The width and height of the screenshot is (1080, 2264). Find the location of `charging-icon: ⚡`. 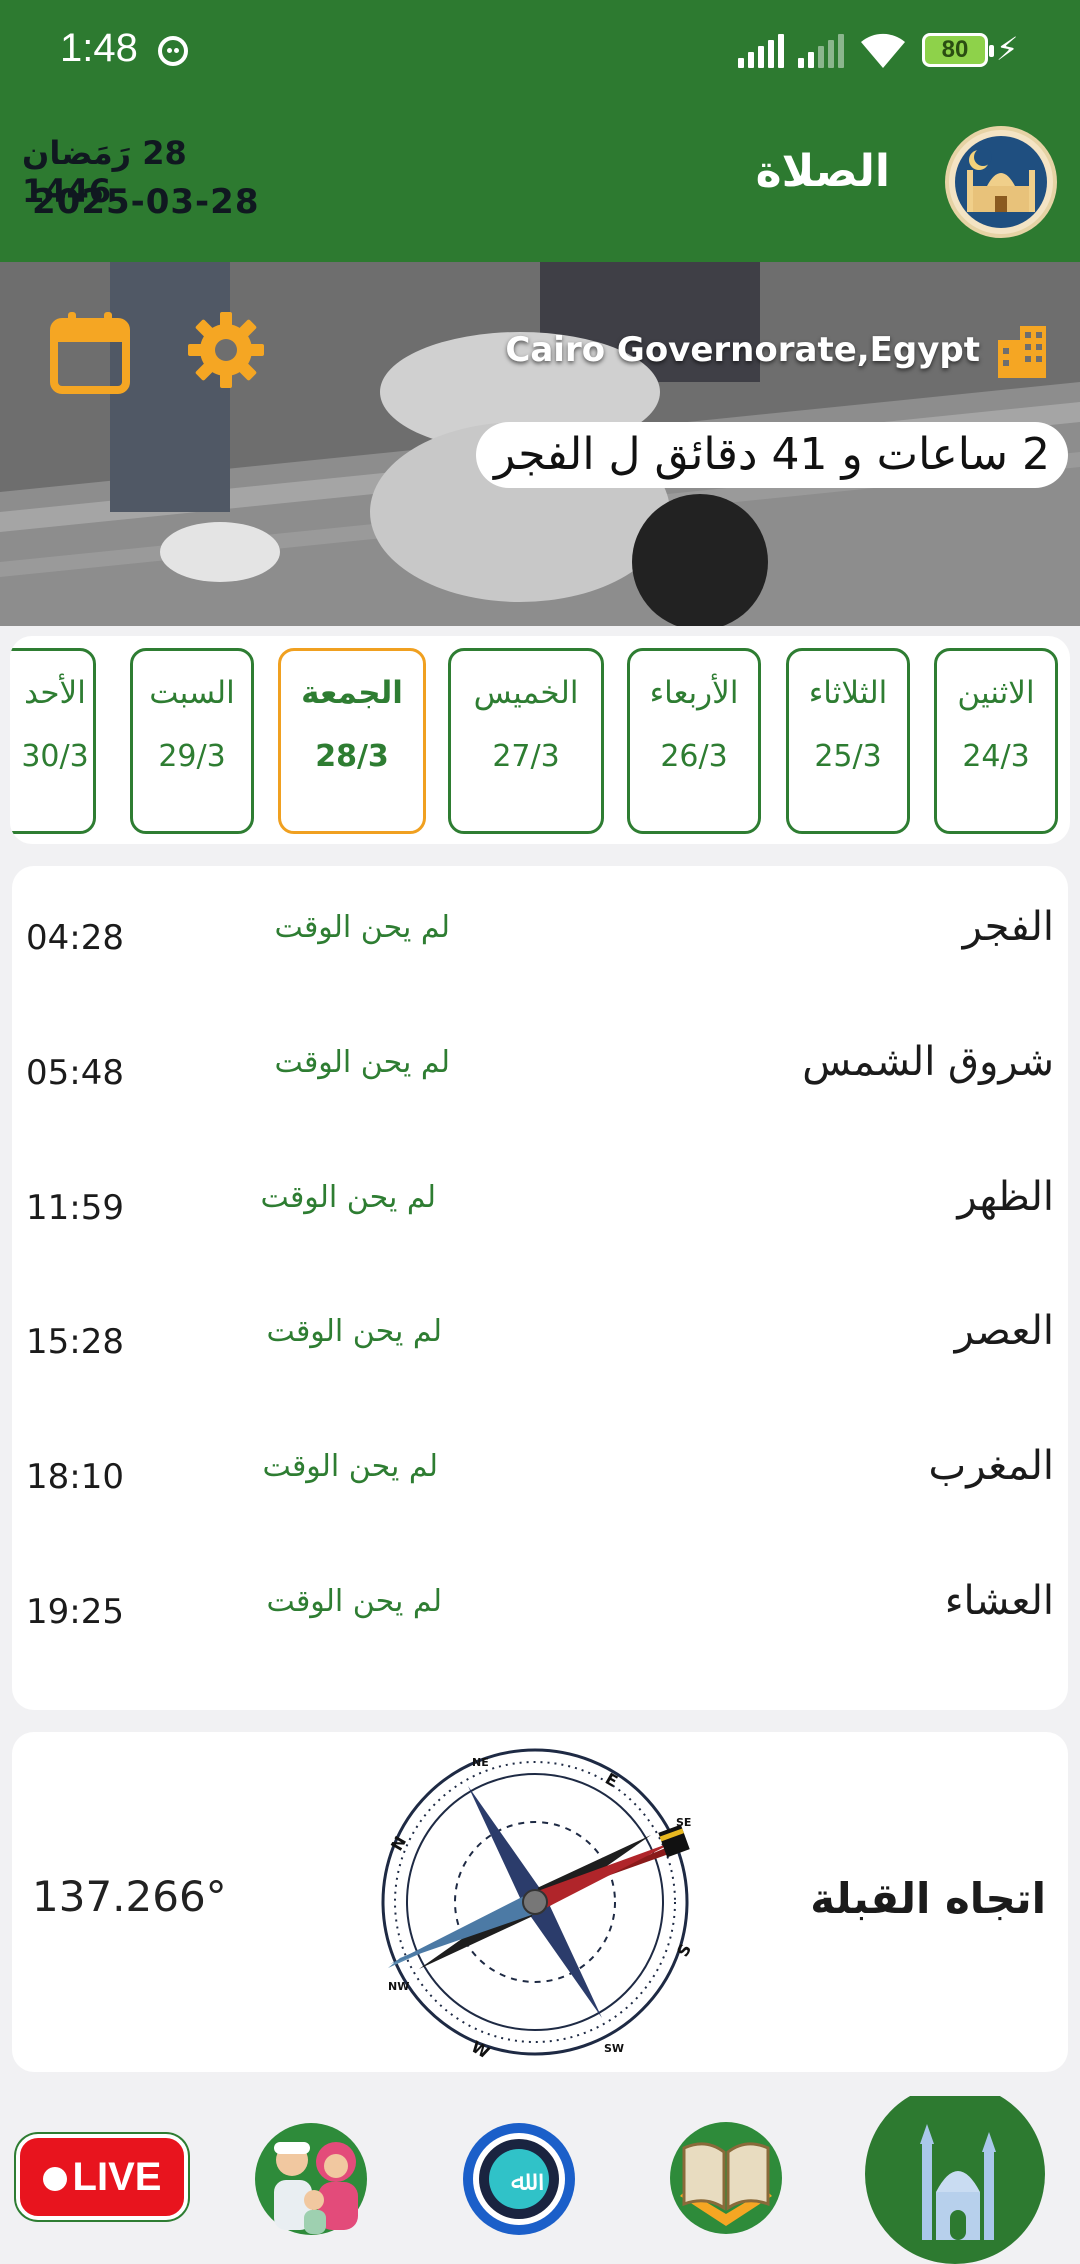

charging-icon: ⚡ is located at coordinates (1007, 49).